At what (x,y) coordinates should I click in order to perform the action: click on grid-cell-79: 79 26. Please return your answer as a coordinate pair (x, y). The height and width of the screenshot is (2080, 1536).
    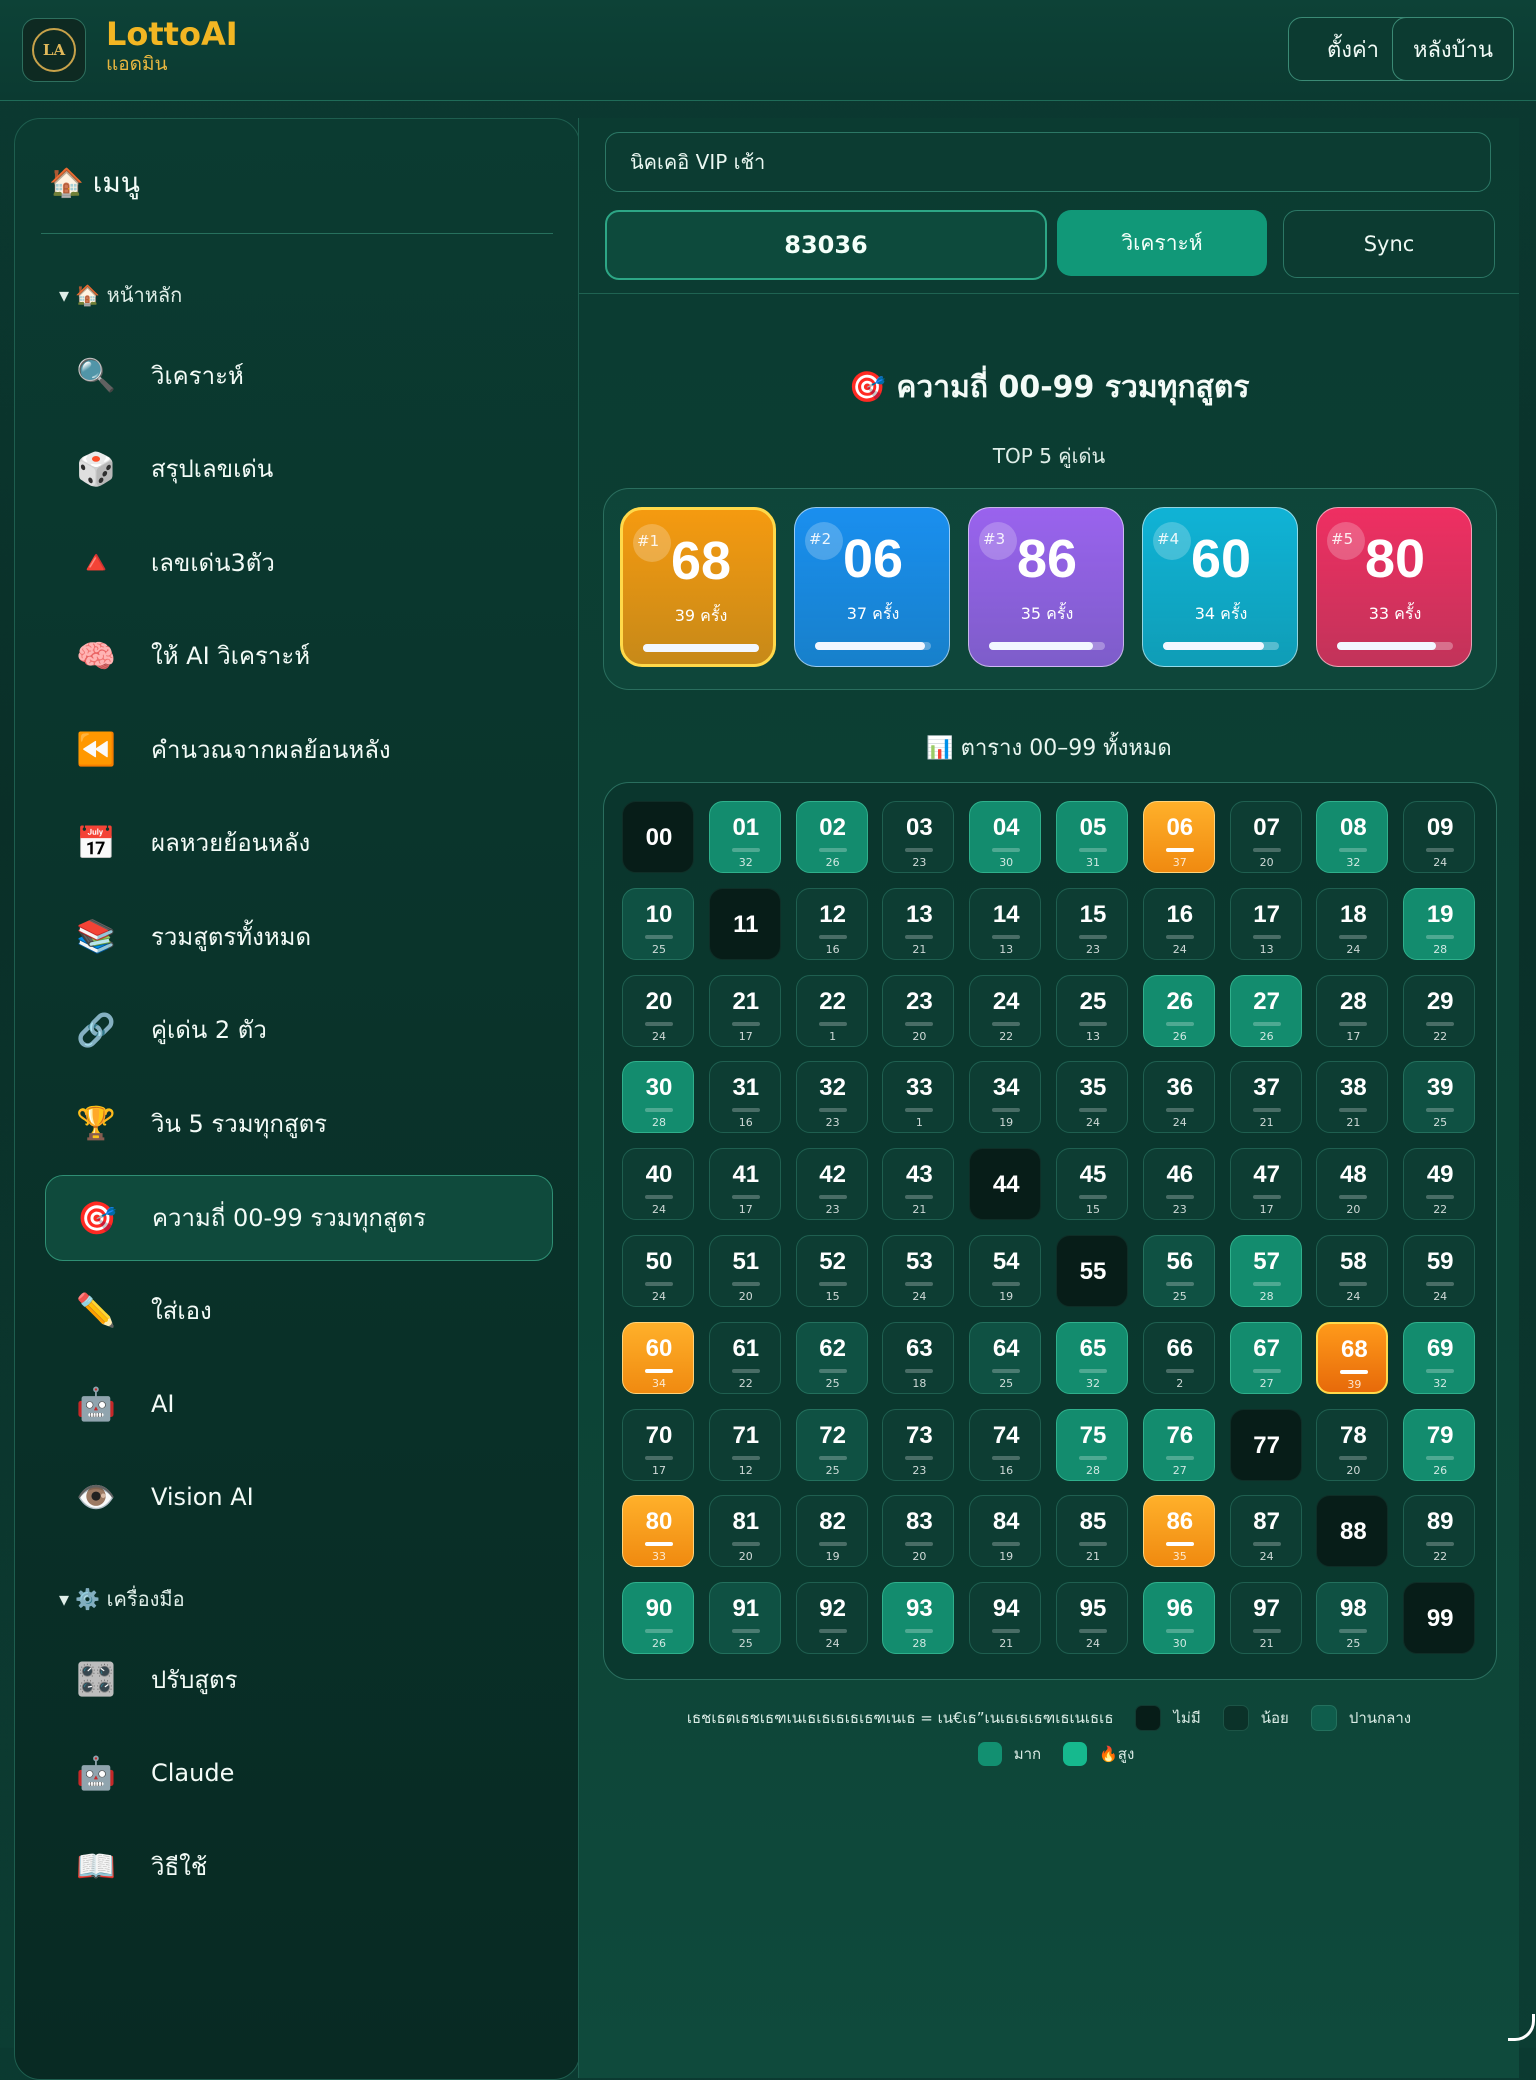
    Looking at the image, I should click on (1439, 1444).